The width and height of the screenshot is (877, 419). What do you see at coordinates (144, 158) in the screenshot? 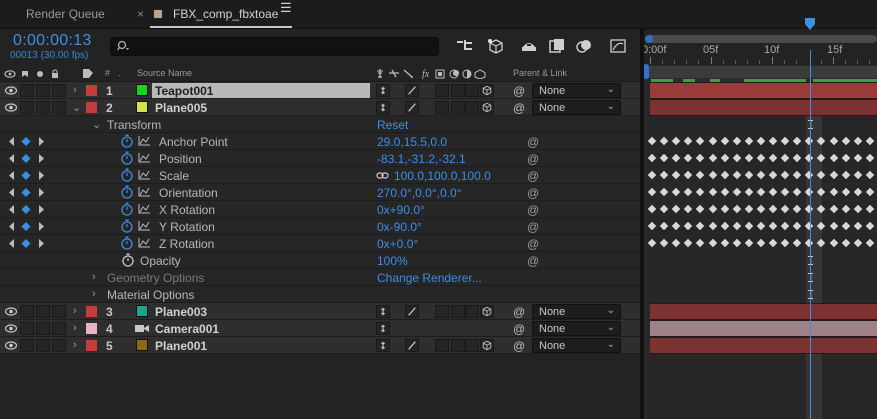
I see `graph-icon` at bounding box center [144, 158].